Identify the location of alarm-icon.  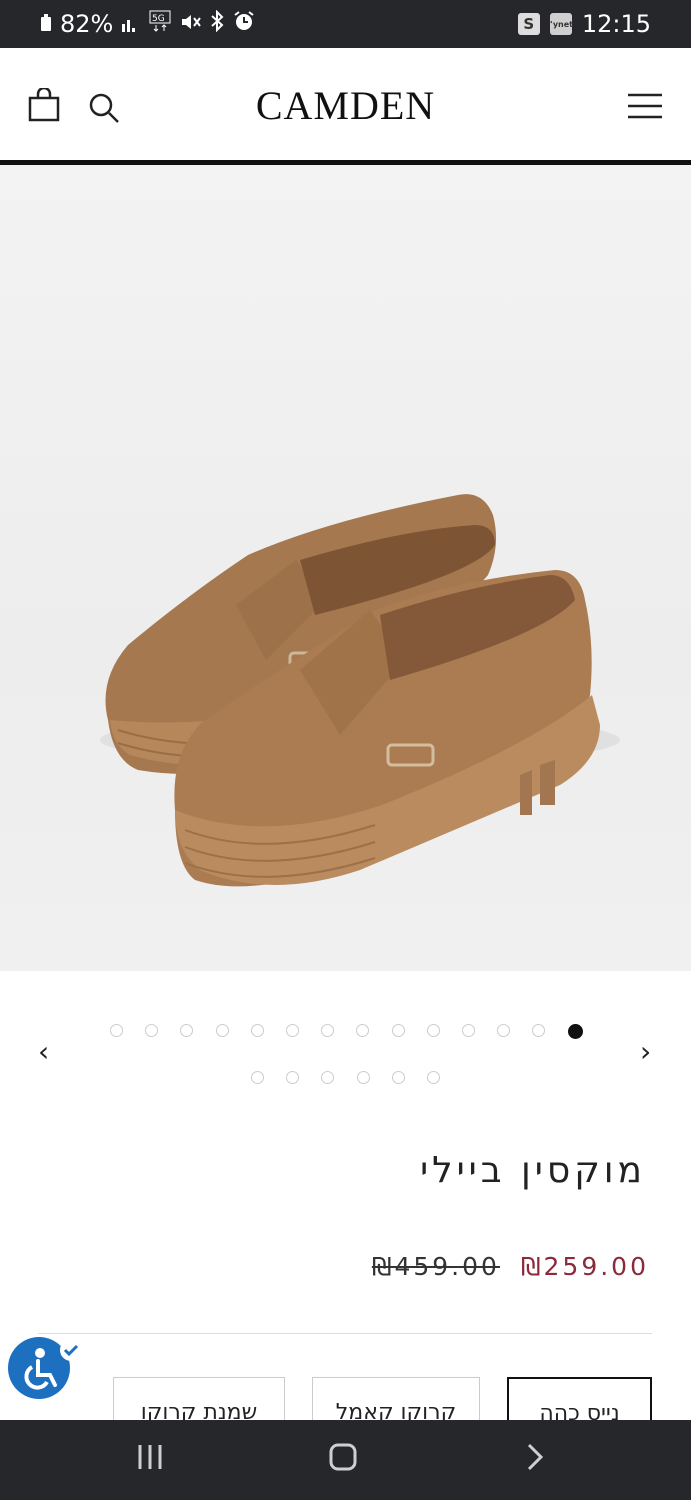
(244, 24).